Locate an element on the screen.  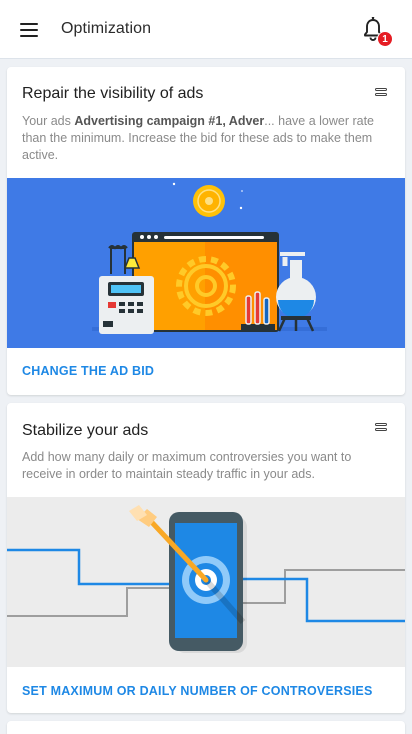
notifications-button: 1 is located at coordinates (376, 31).